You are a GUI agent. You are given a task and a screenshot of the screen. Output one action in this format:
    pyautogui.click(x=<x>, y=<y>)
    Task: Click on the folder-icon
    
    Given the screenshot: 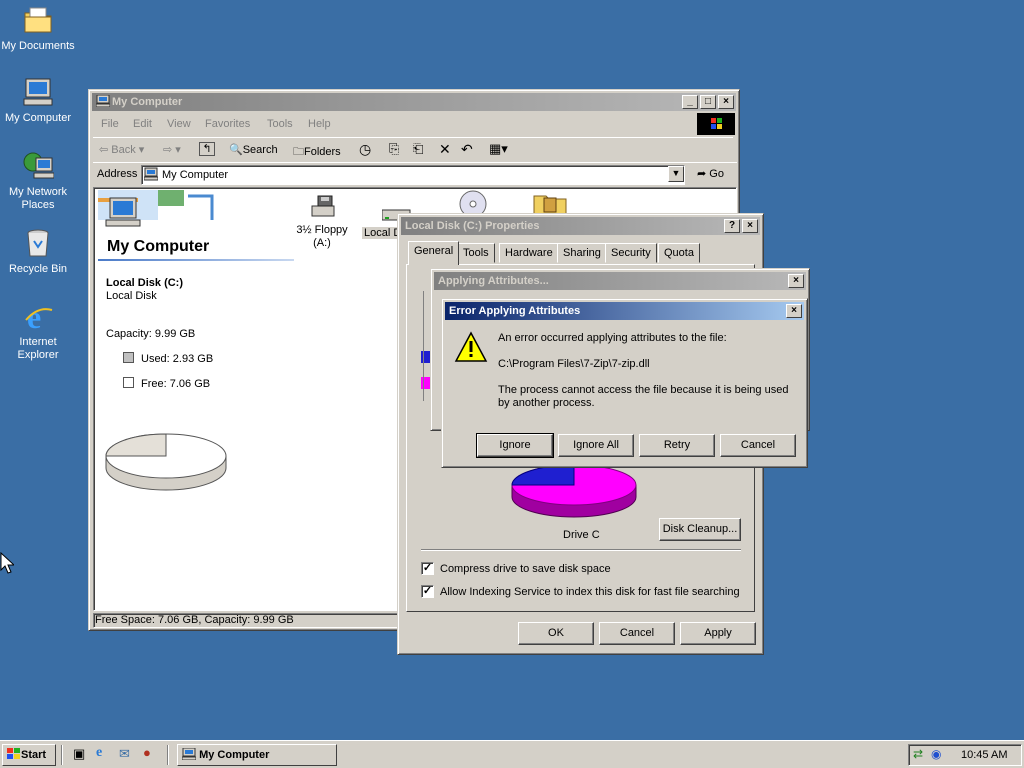 What is the action you would take?
    pyautogui.click(x=38, y=20)
    